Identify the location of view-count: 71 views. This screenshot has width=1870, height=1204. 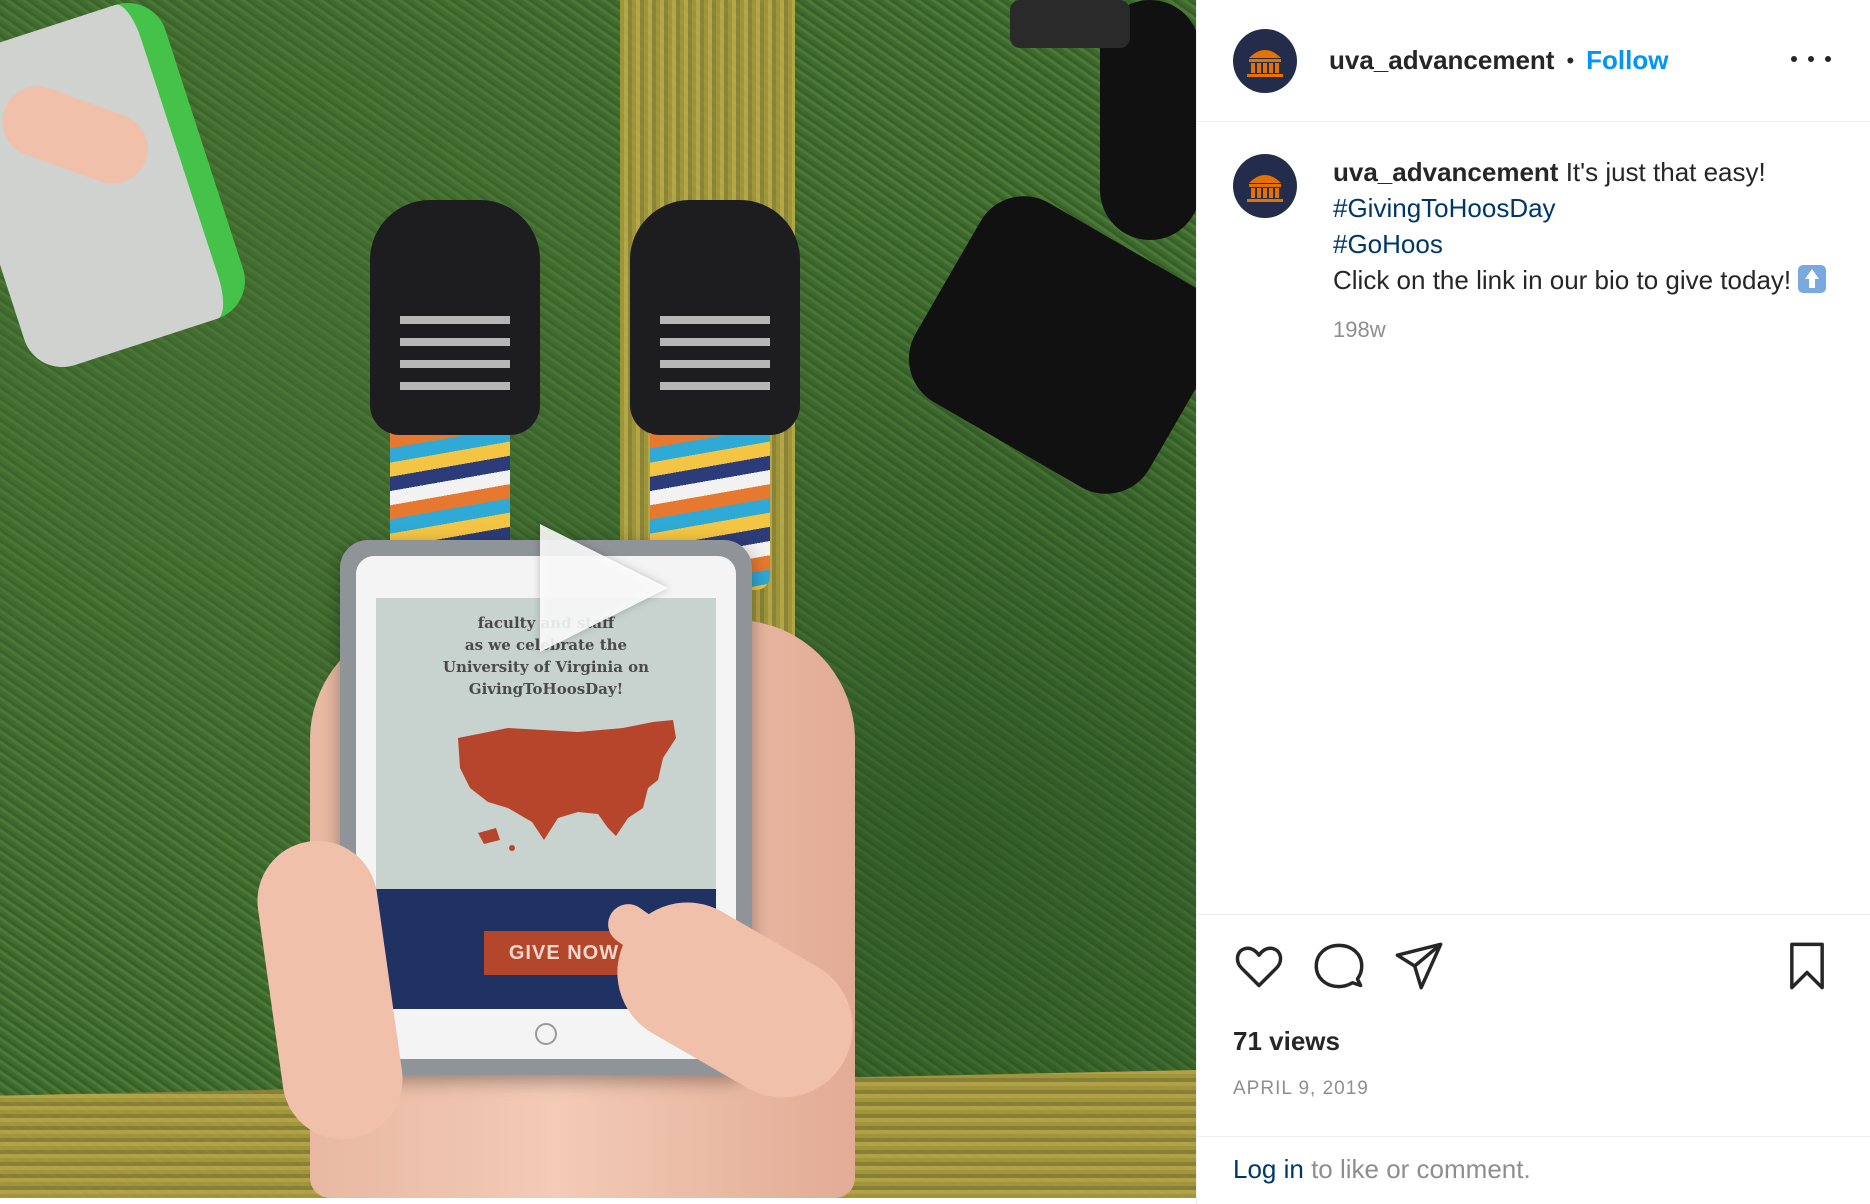
(1286, 1041).